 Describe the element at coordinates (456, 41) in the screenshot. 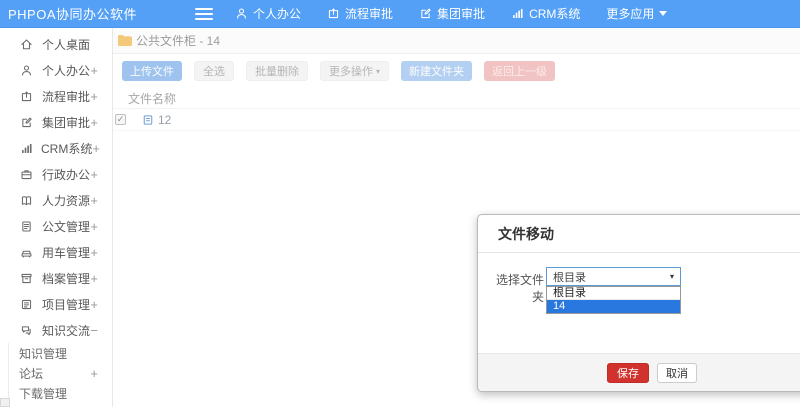

I see `breadcrumb: 公共文件柜 - 14` at that location.